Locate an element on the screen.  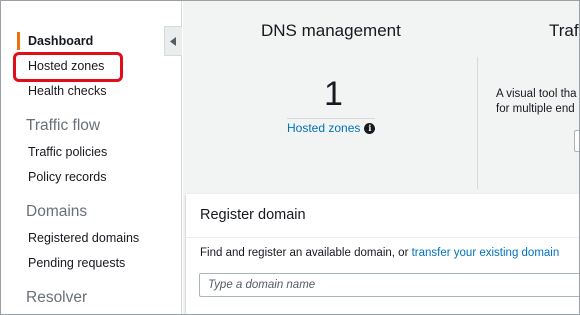
highlight-box is located at coordinates (68, 67).